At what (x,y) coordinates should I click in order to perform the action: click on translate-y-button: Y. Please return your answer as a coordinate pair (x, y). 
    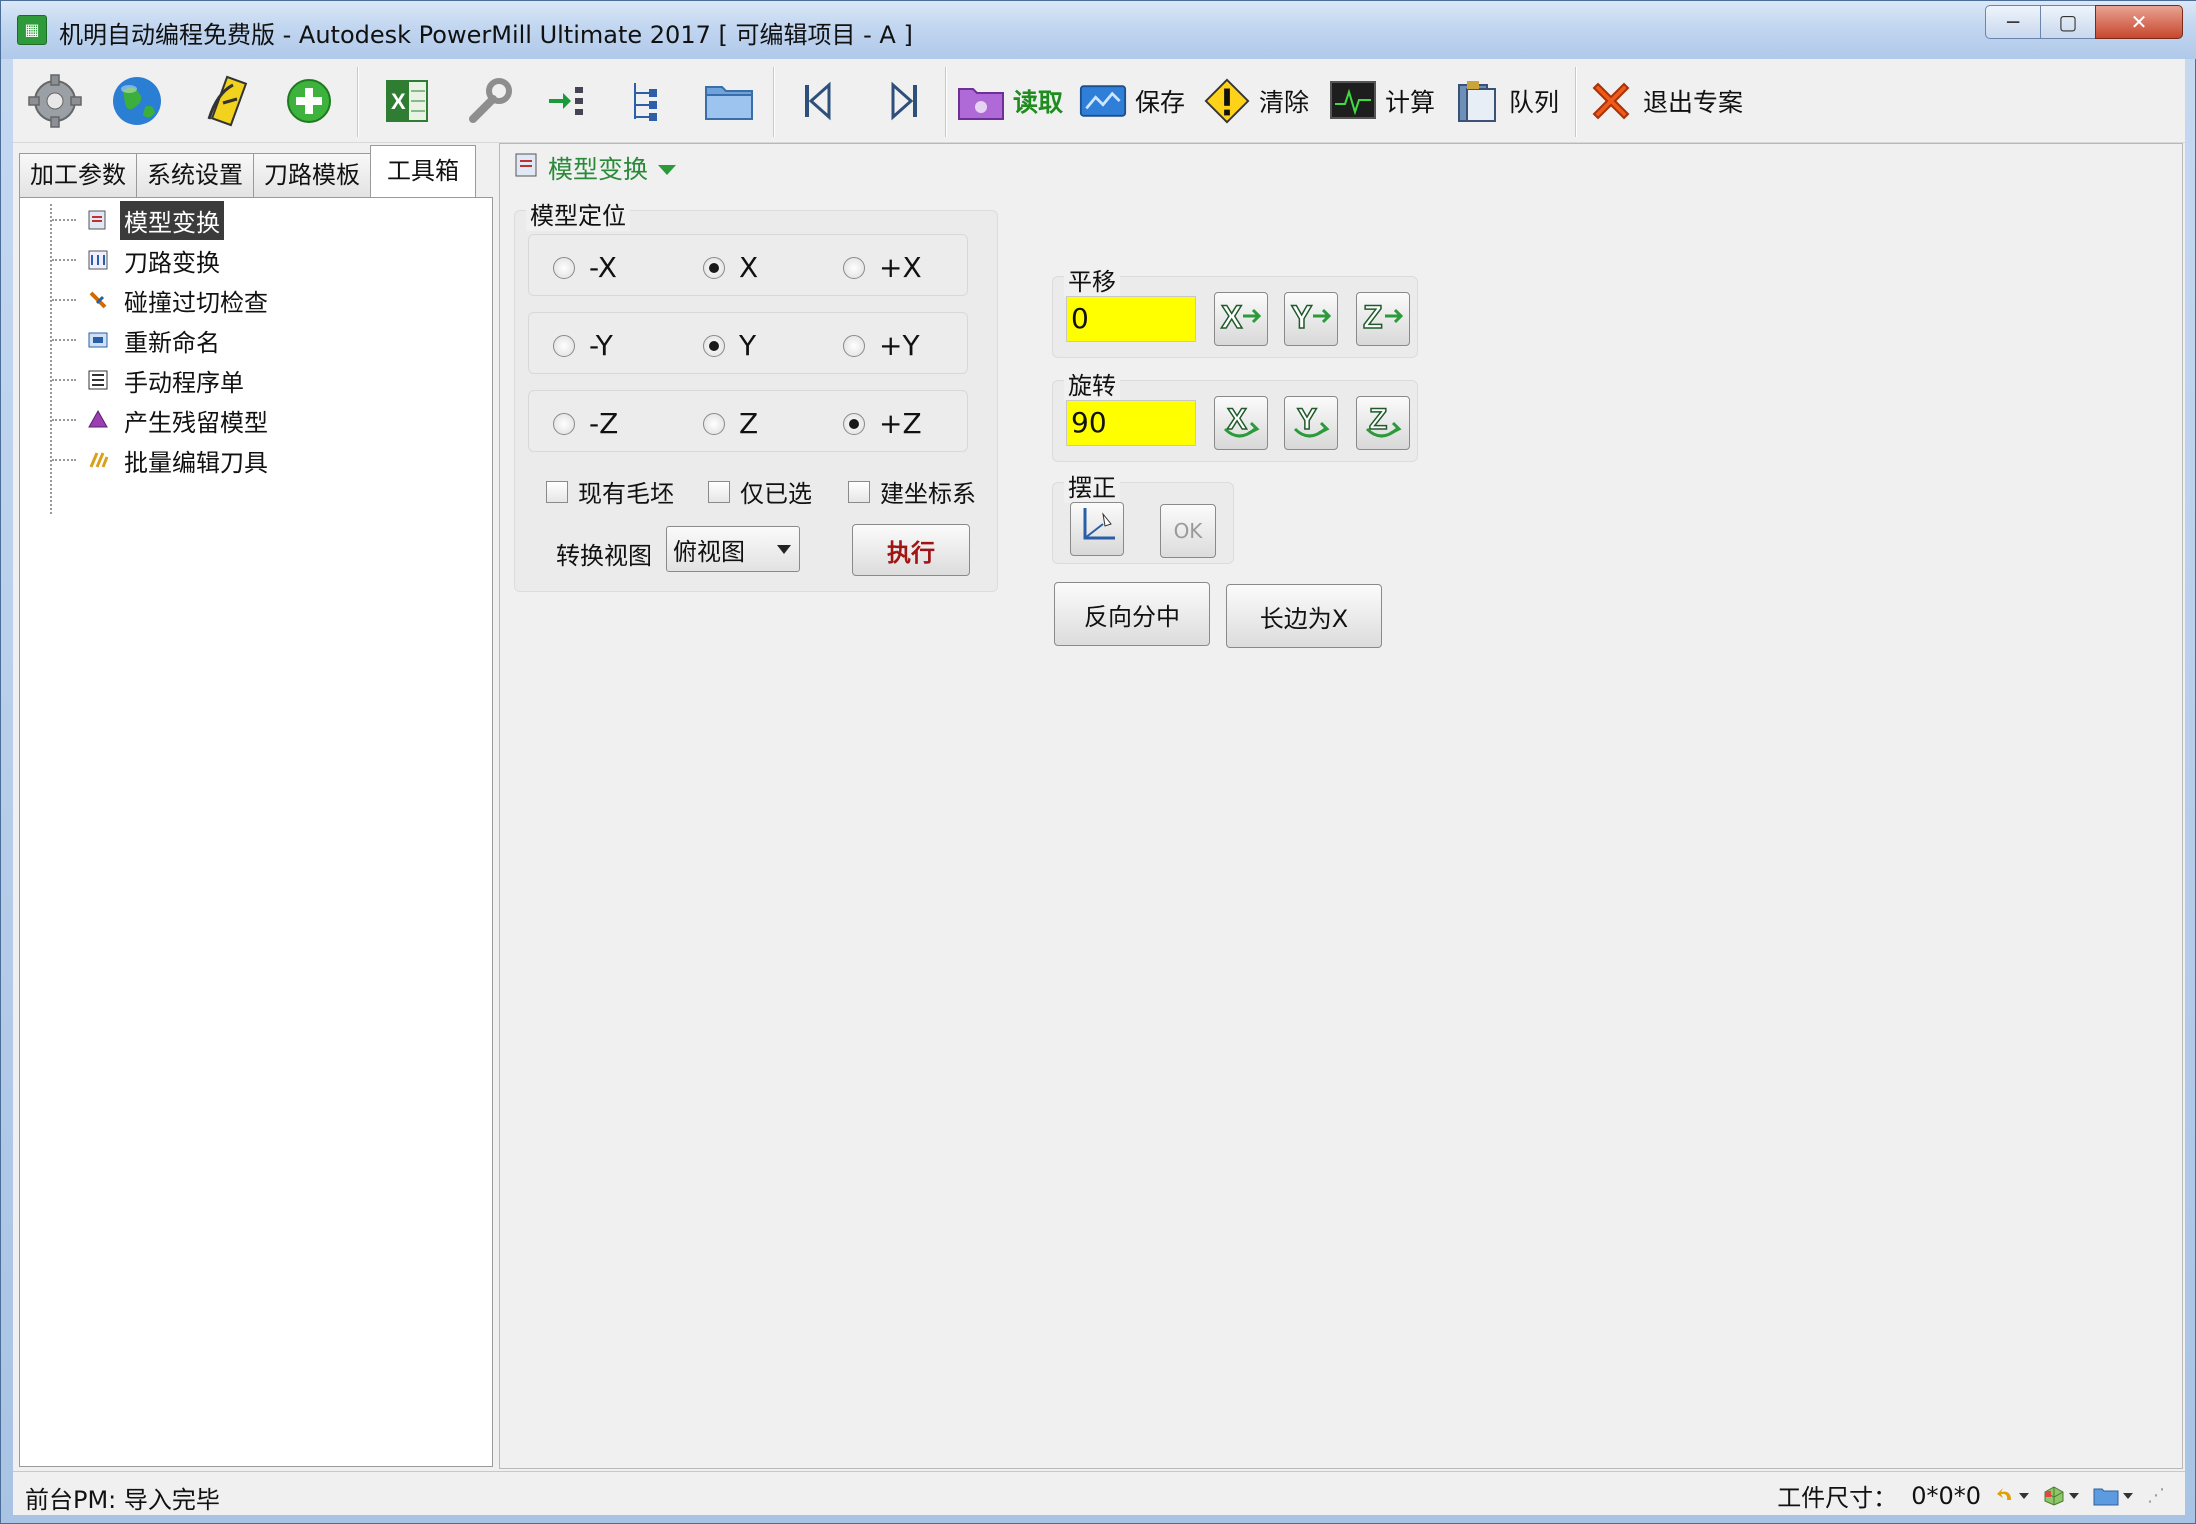
    Looking at the image, I should click on (1311, 319).